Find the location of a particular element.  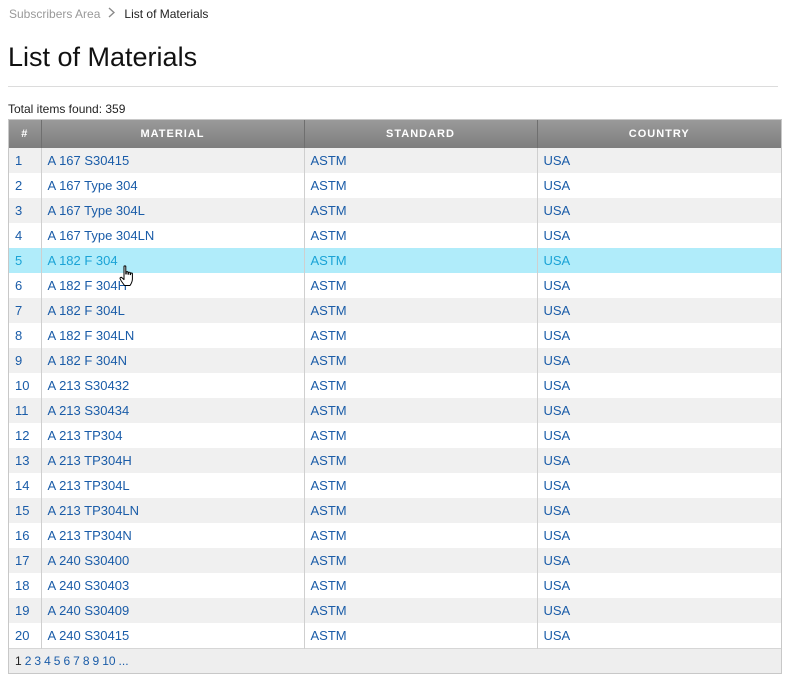

table-row: 8 A 182 F 304LN ASTM USA is located at coordinates (395, 335).